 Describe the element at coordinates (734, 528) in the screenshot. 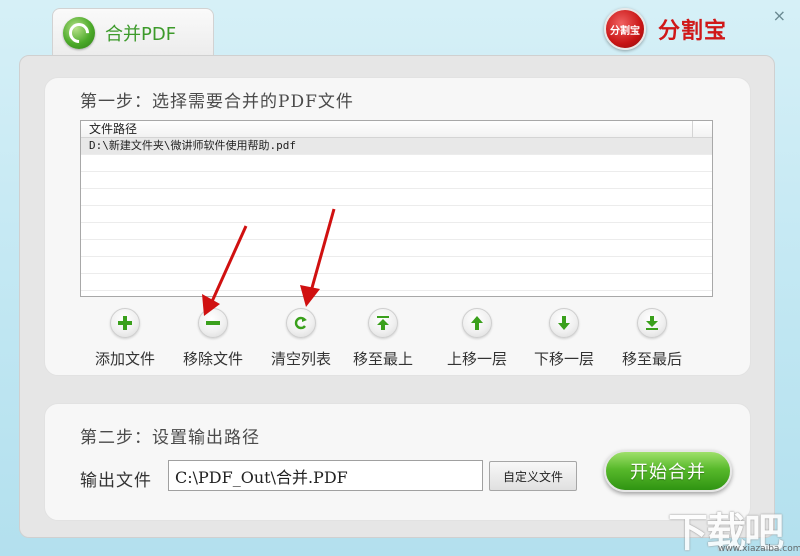

I see `watermark: 下载吧 www.xiazaiba.com` at that location.